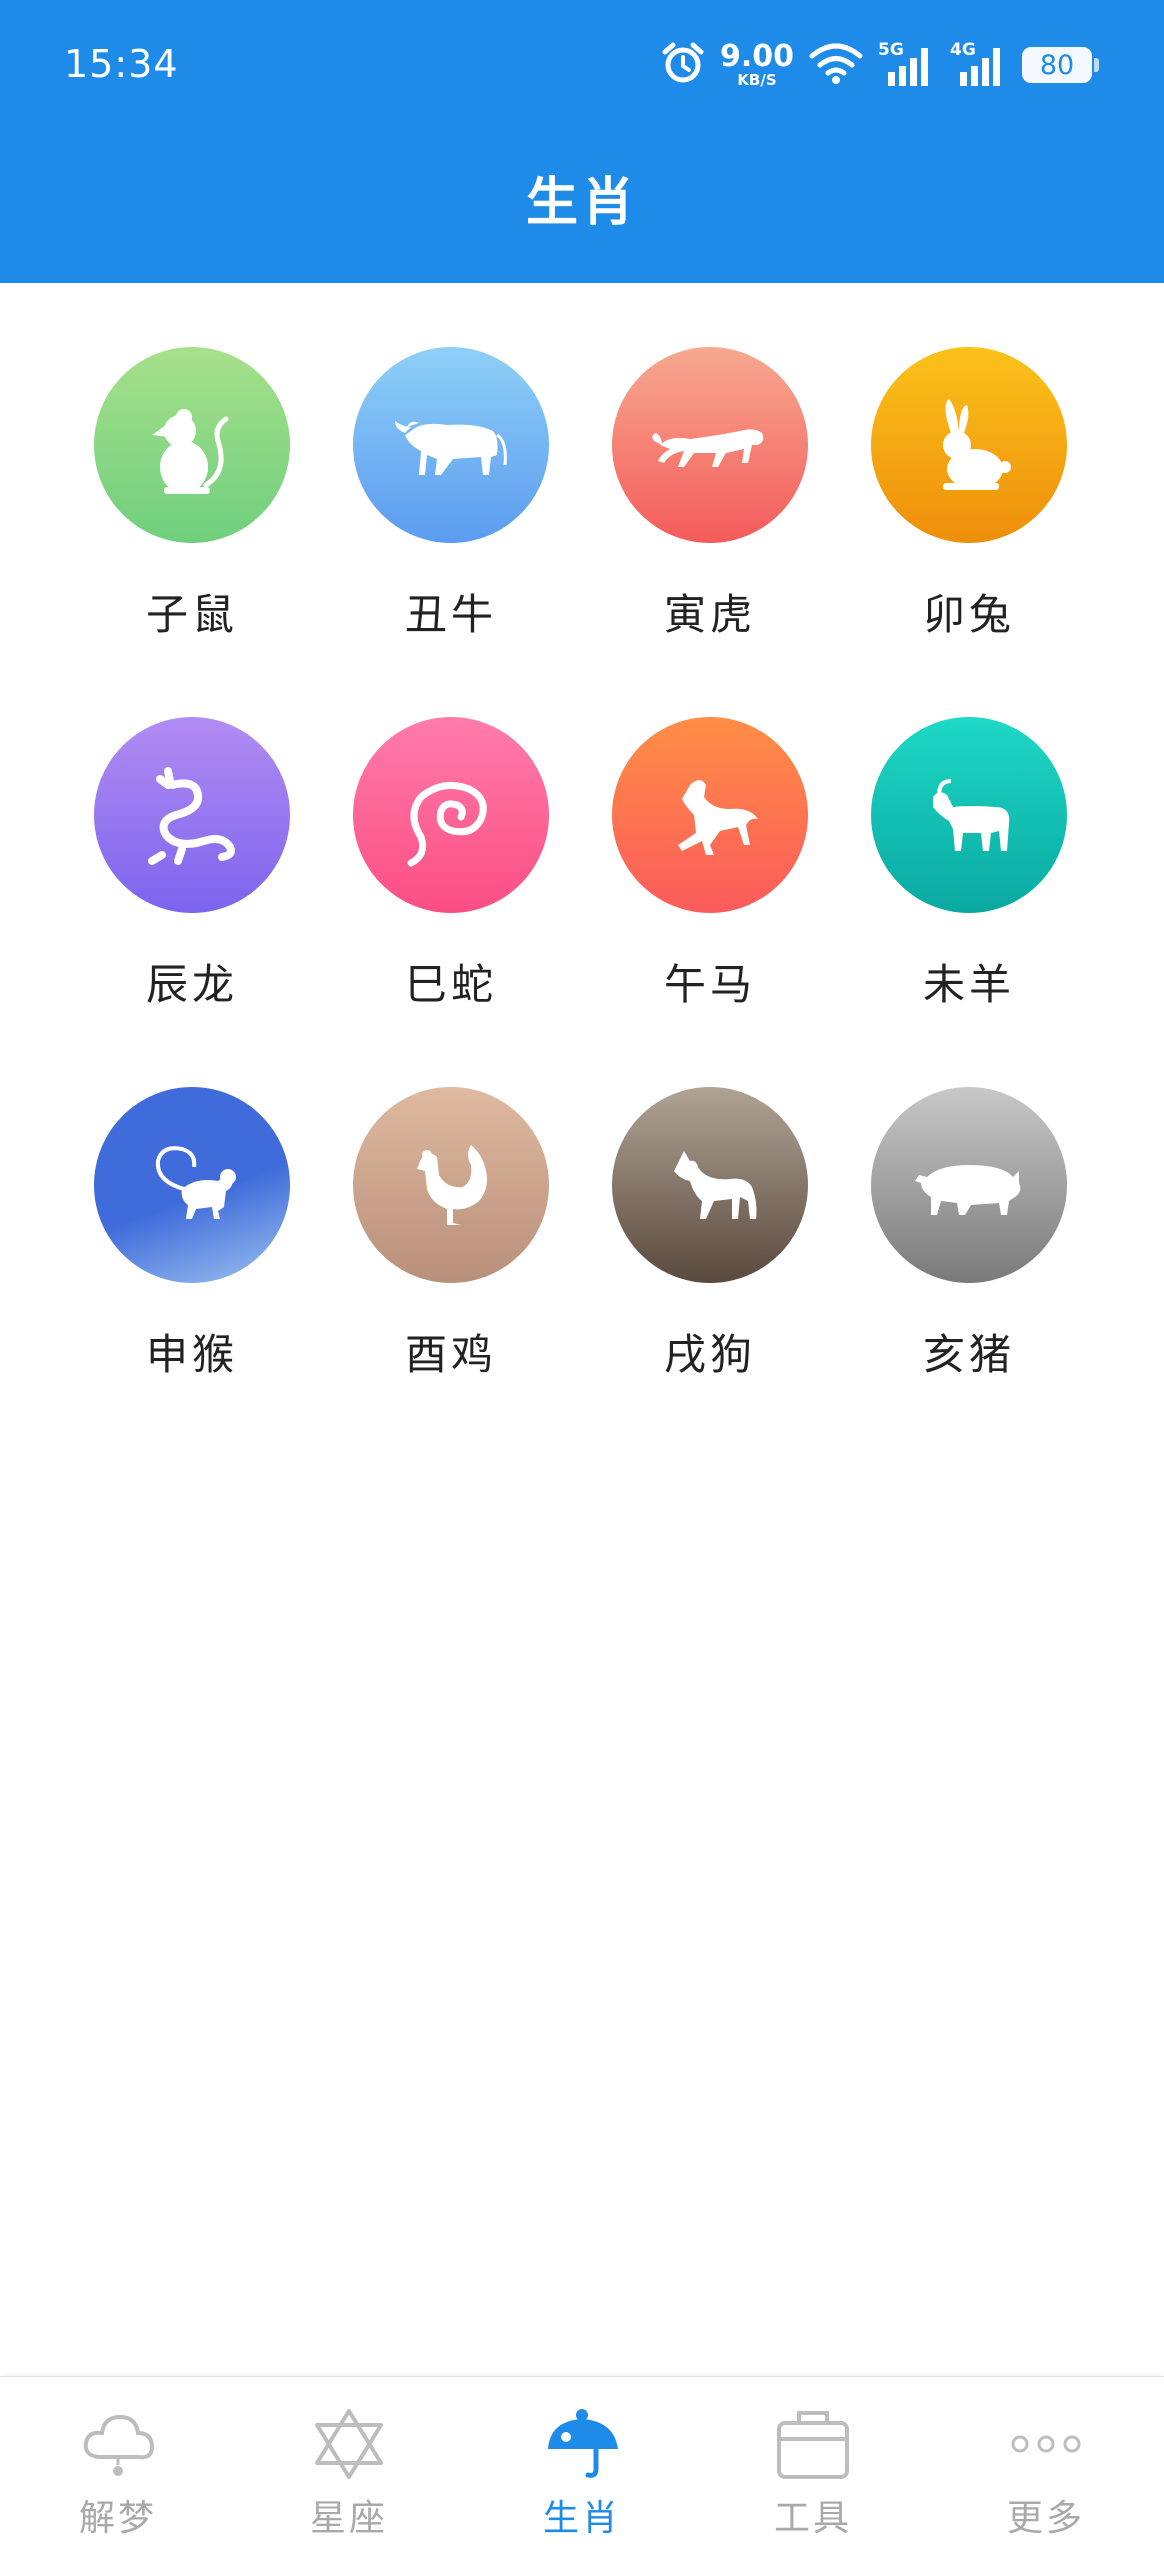 This screenshot has width=1164, height=2561. I want to click on zodiac-item-rabbit: 卯兔, so click(969, 517).